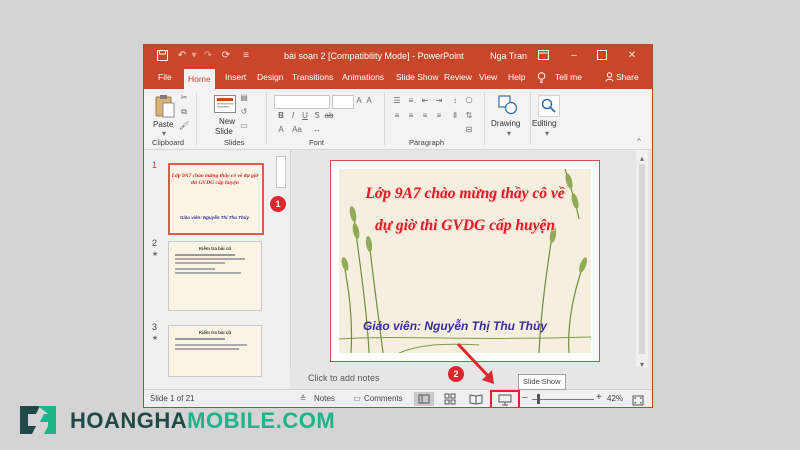 The height and width of the screenshot is (450, 800). What do you see at coordinates (317, 130) in the screenshot?
I see `character-spacing-icon: ↔` at bounding box center [317, 130].